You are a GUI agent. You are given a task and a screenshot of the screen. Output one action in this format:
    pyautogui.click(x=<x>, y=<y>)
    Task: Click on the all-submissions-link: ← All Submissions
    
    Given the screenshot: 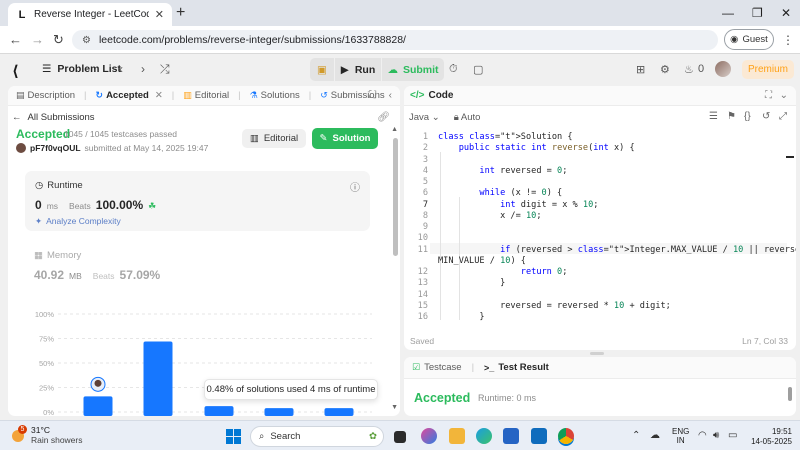 What is the action you would take?
    pyautogui.click(x=53, y=117)
    